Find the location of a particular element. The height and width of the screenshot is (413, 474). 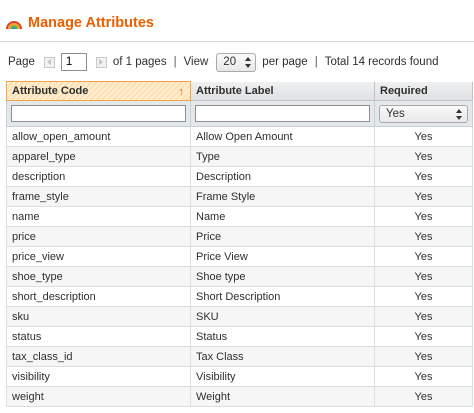

attribute-code-cell: weight is located at coordinates (98, 396).